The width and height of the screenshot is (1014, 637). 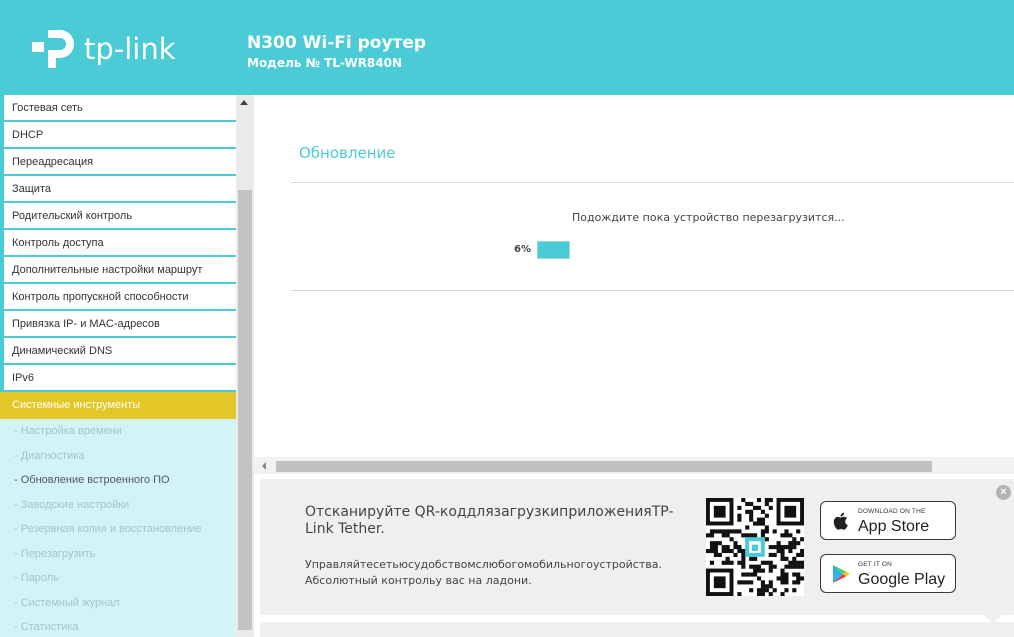 What do you see at coordinates (325, 63) in the screenshot?
I see `router-model: Модель № TL-WR840N` at bounding box center [325, 63].